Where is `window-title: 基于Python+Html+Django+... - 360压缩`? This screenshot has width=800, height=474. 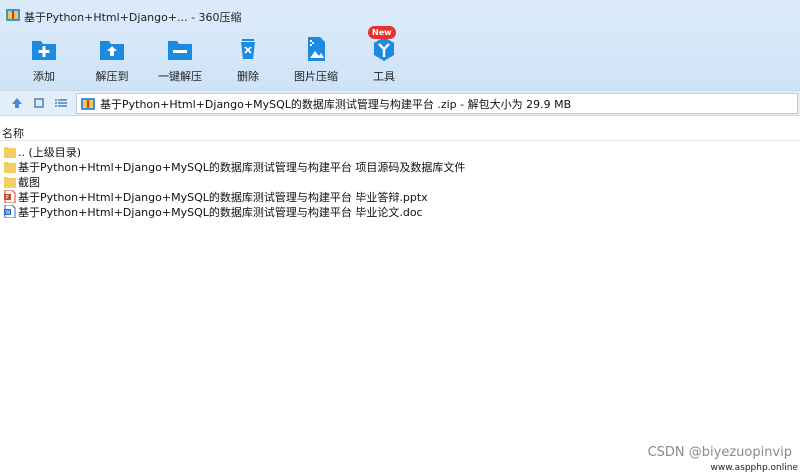 window-title: 基于Python+Html+Django+... - 360压缩 is located at coordinates (133, 17).